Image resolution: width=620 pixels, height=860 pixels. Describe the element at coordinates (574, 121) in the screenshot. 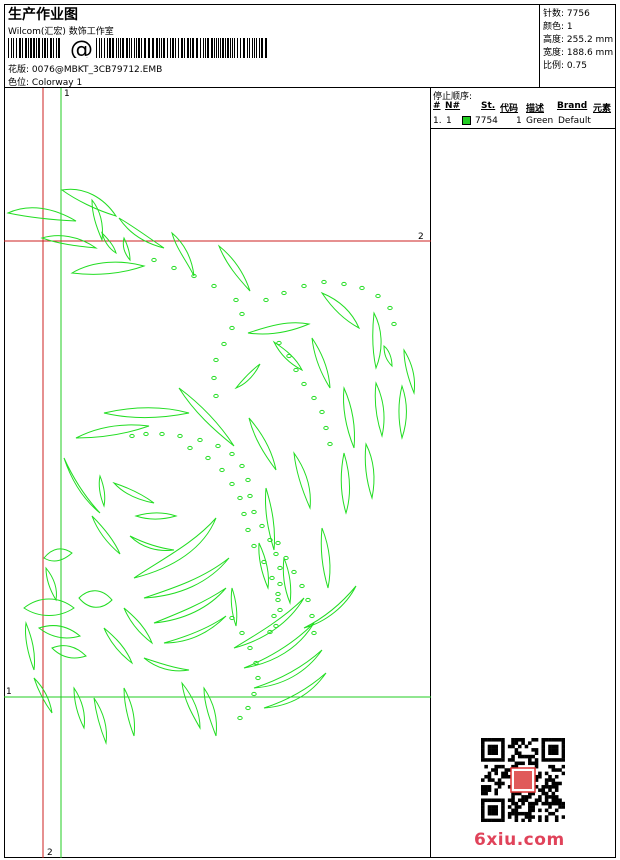

I see `row-brand: Default` at that location.